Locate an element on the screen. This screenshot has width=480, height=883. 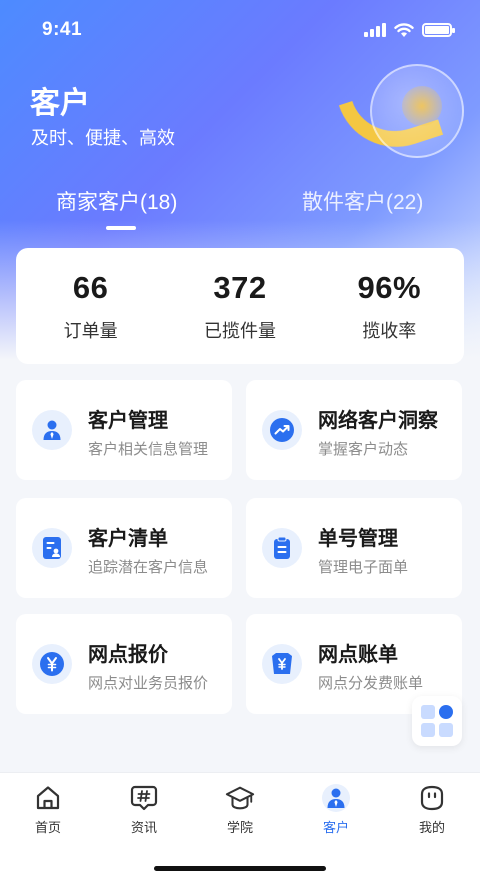
card-subtitle: 掌握客户动态 is located at coordinates (363, 449).